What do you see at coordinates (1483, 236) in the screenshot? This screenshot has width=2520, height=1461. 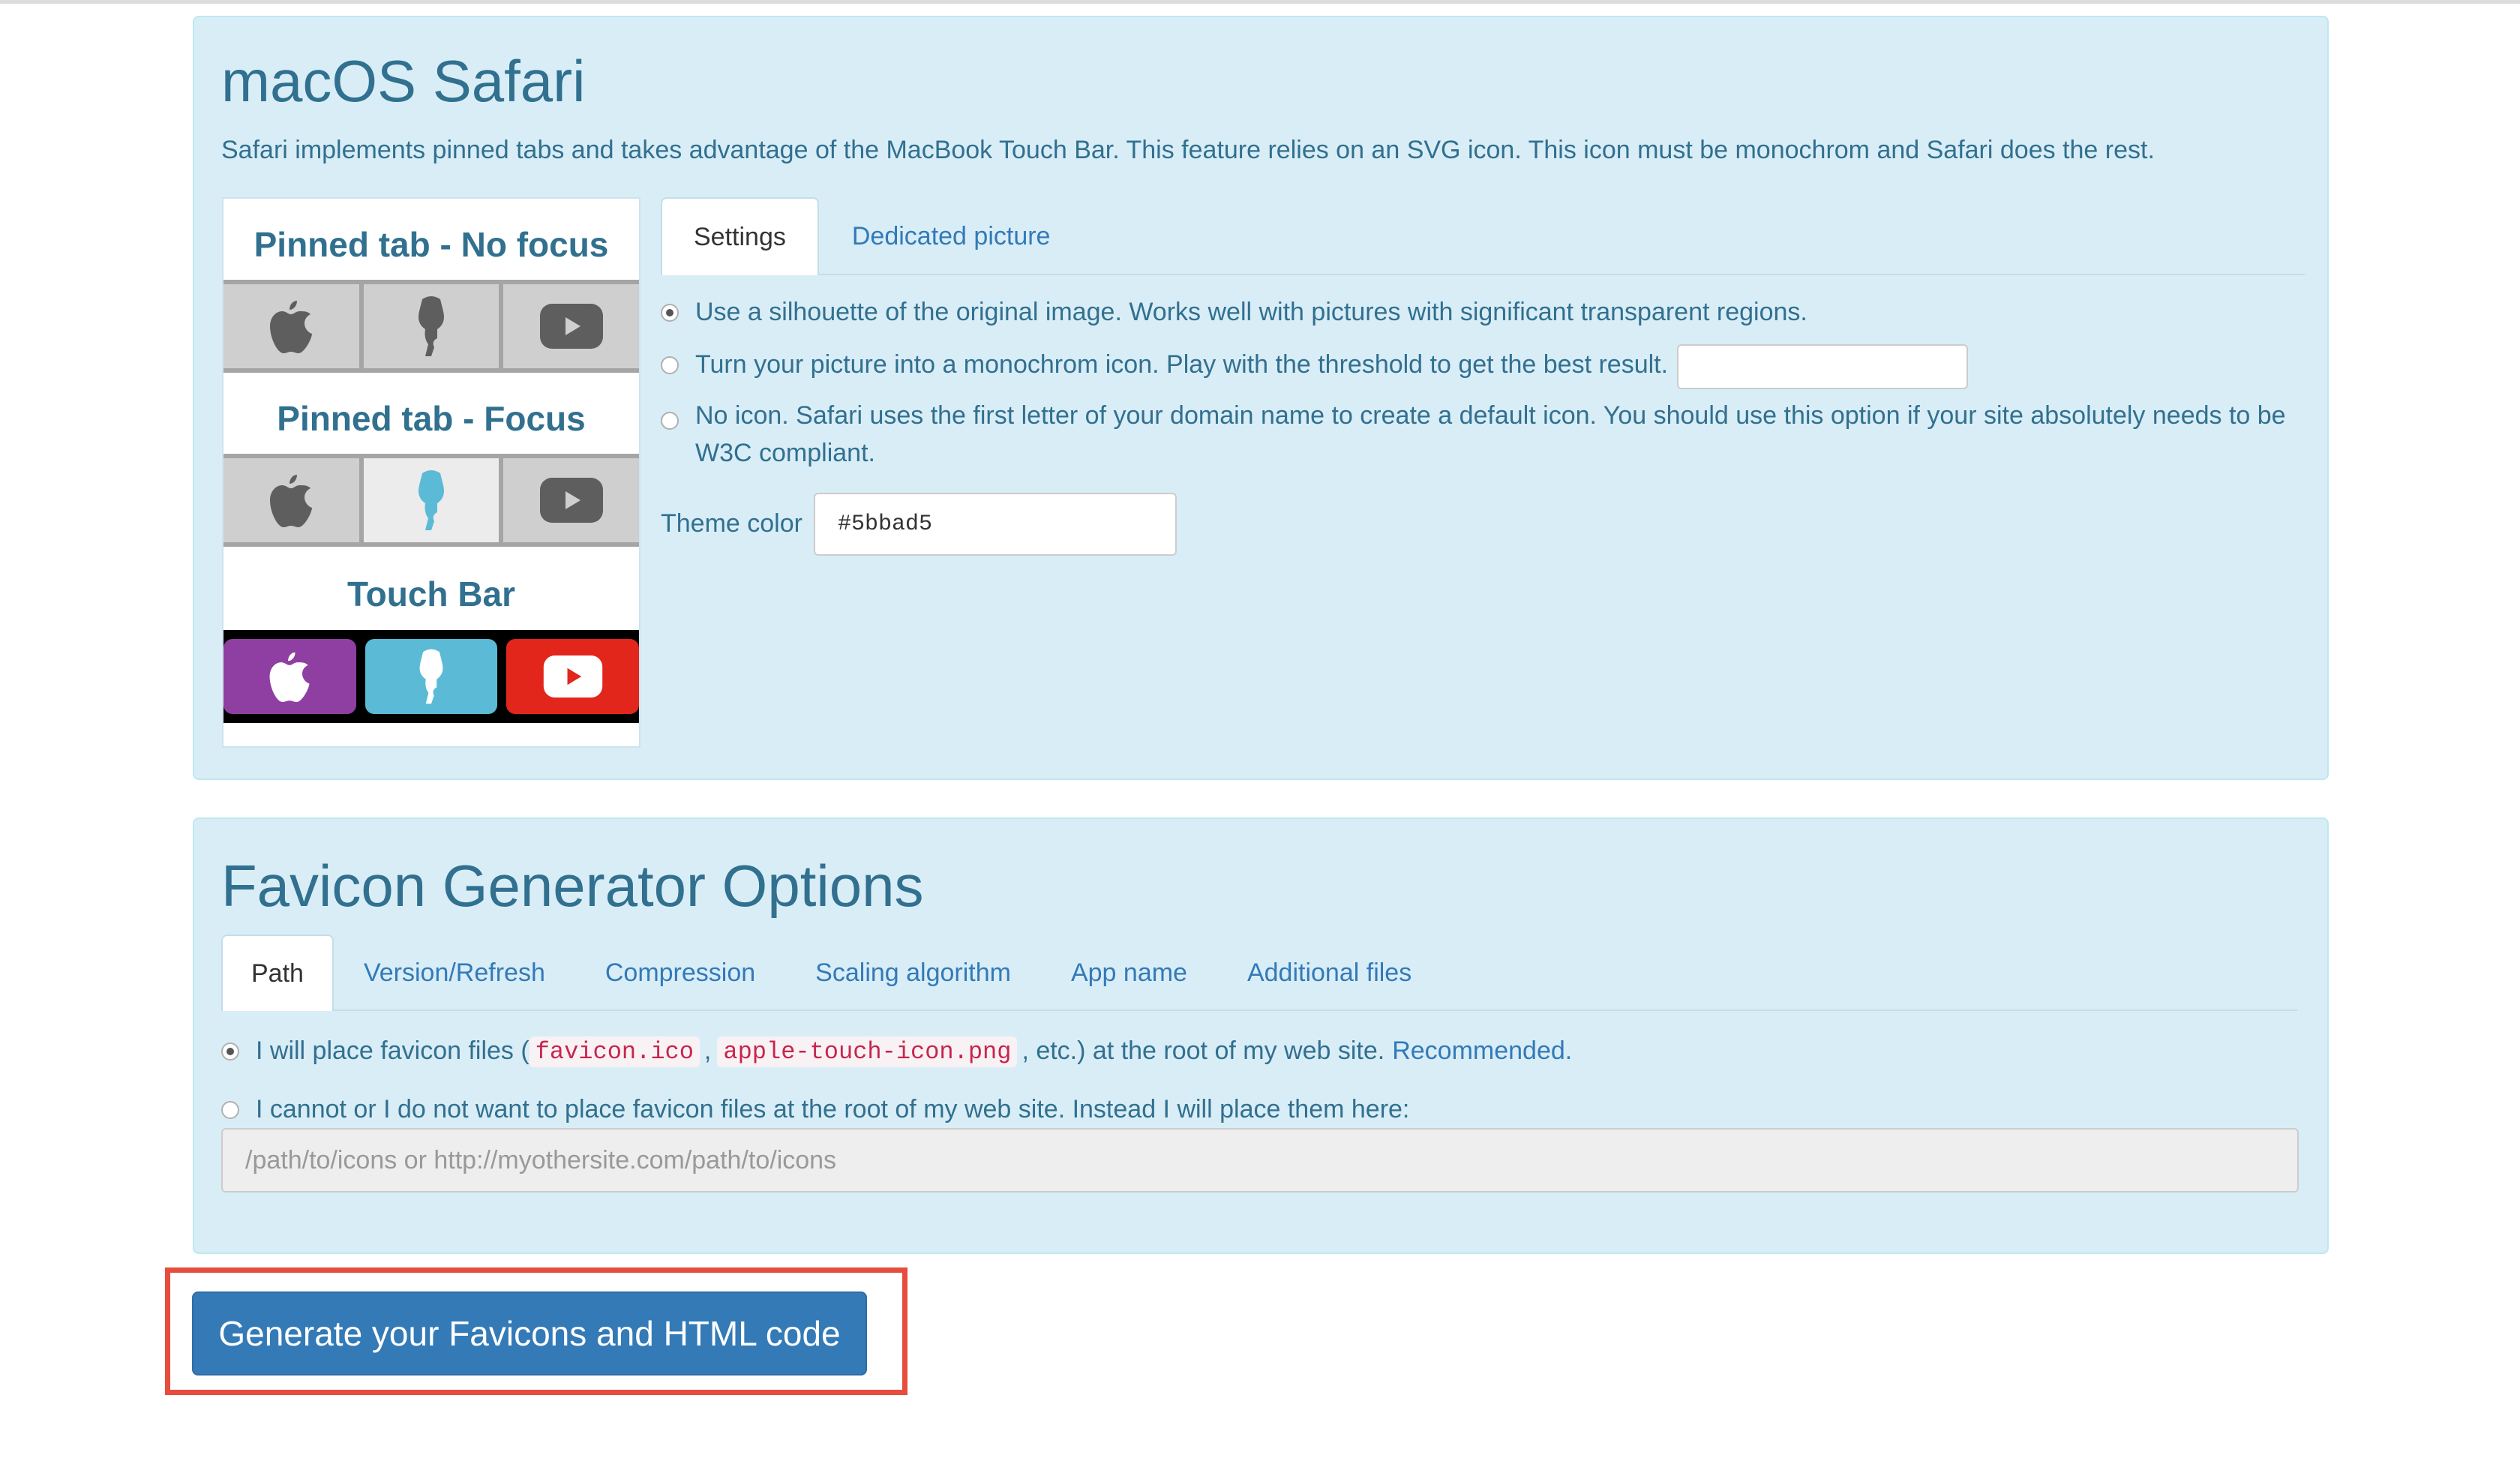 I see `safari-tabs: Settings Dedicated picture` at bounding box center [1483, 236].